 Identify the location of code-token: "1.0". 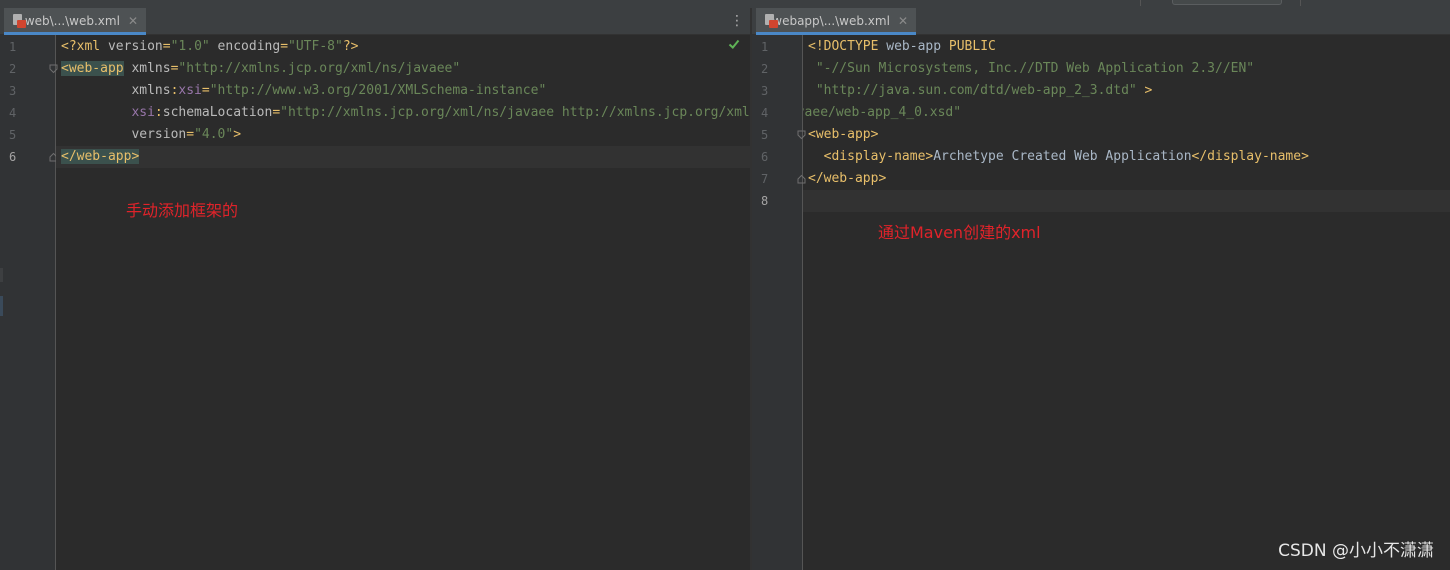
(190, 46).